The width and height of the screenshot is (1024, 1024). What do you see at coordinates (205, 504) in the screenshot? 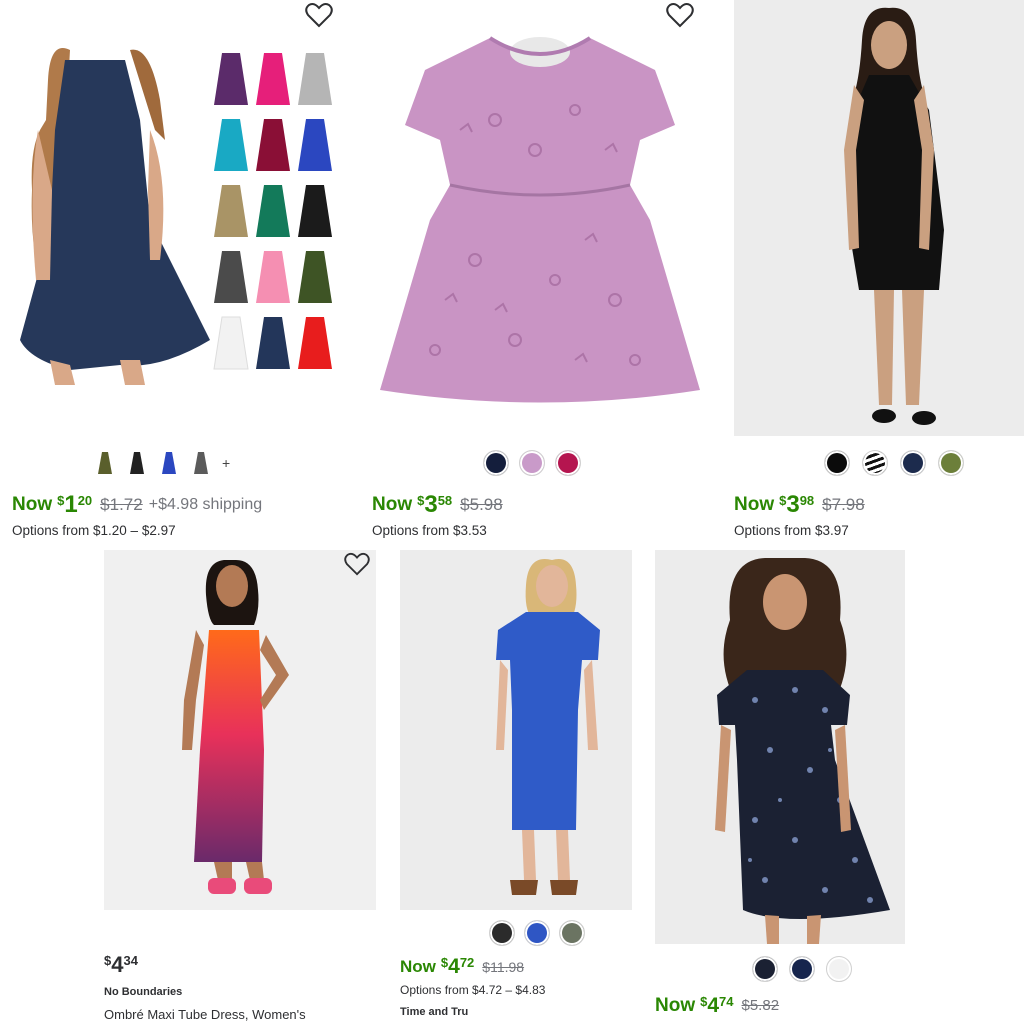
I see `shipping-text: +$4.98 shipping` at bounding box center [205, 504].